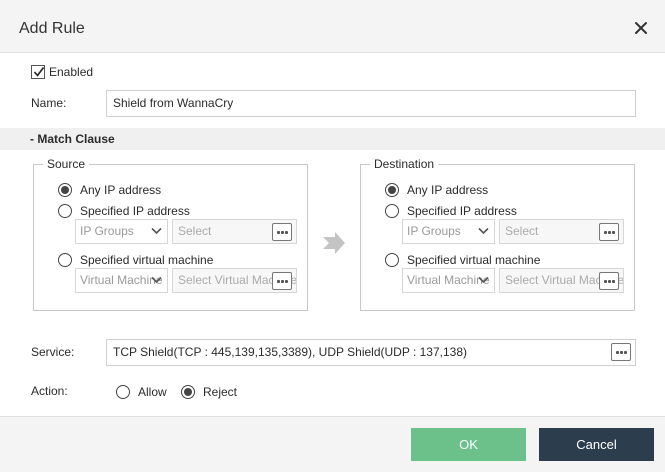 This screenshot has width=665, height=472. Describe the element at coordinates (135, 211) in the screenshot. I see `source-specified-ip-label: Specified IP address` at that location.